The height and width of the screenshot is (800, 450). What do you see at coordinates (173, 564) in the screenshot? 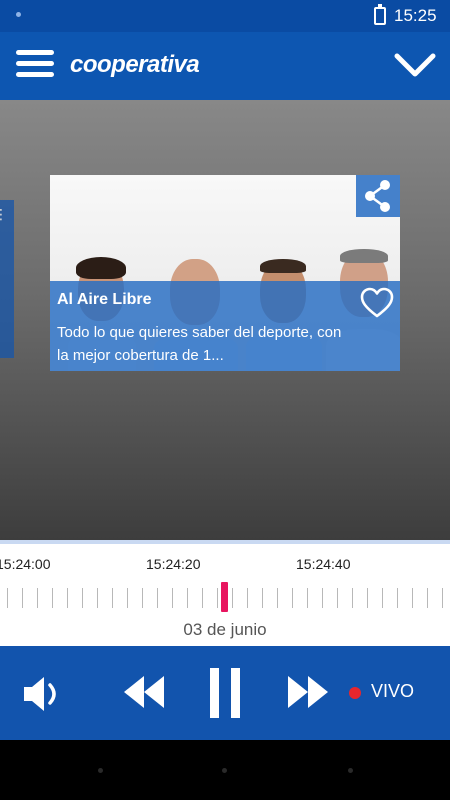
I see `timeline-label: 15:24:20` at bounding box center [173, 564].